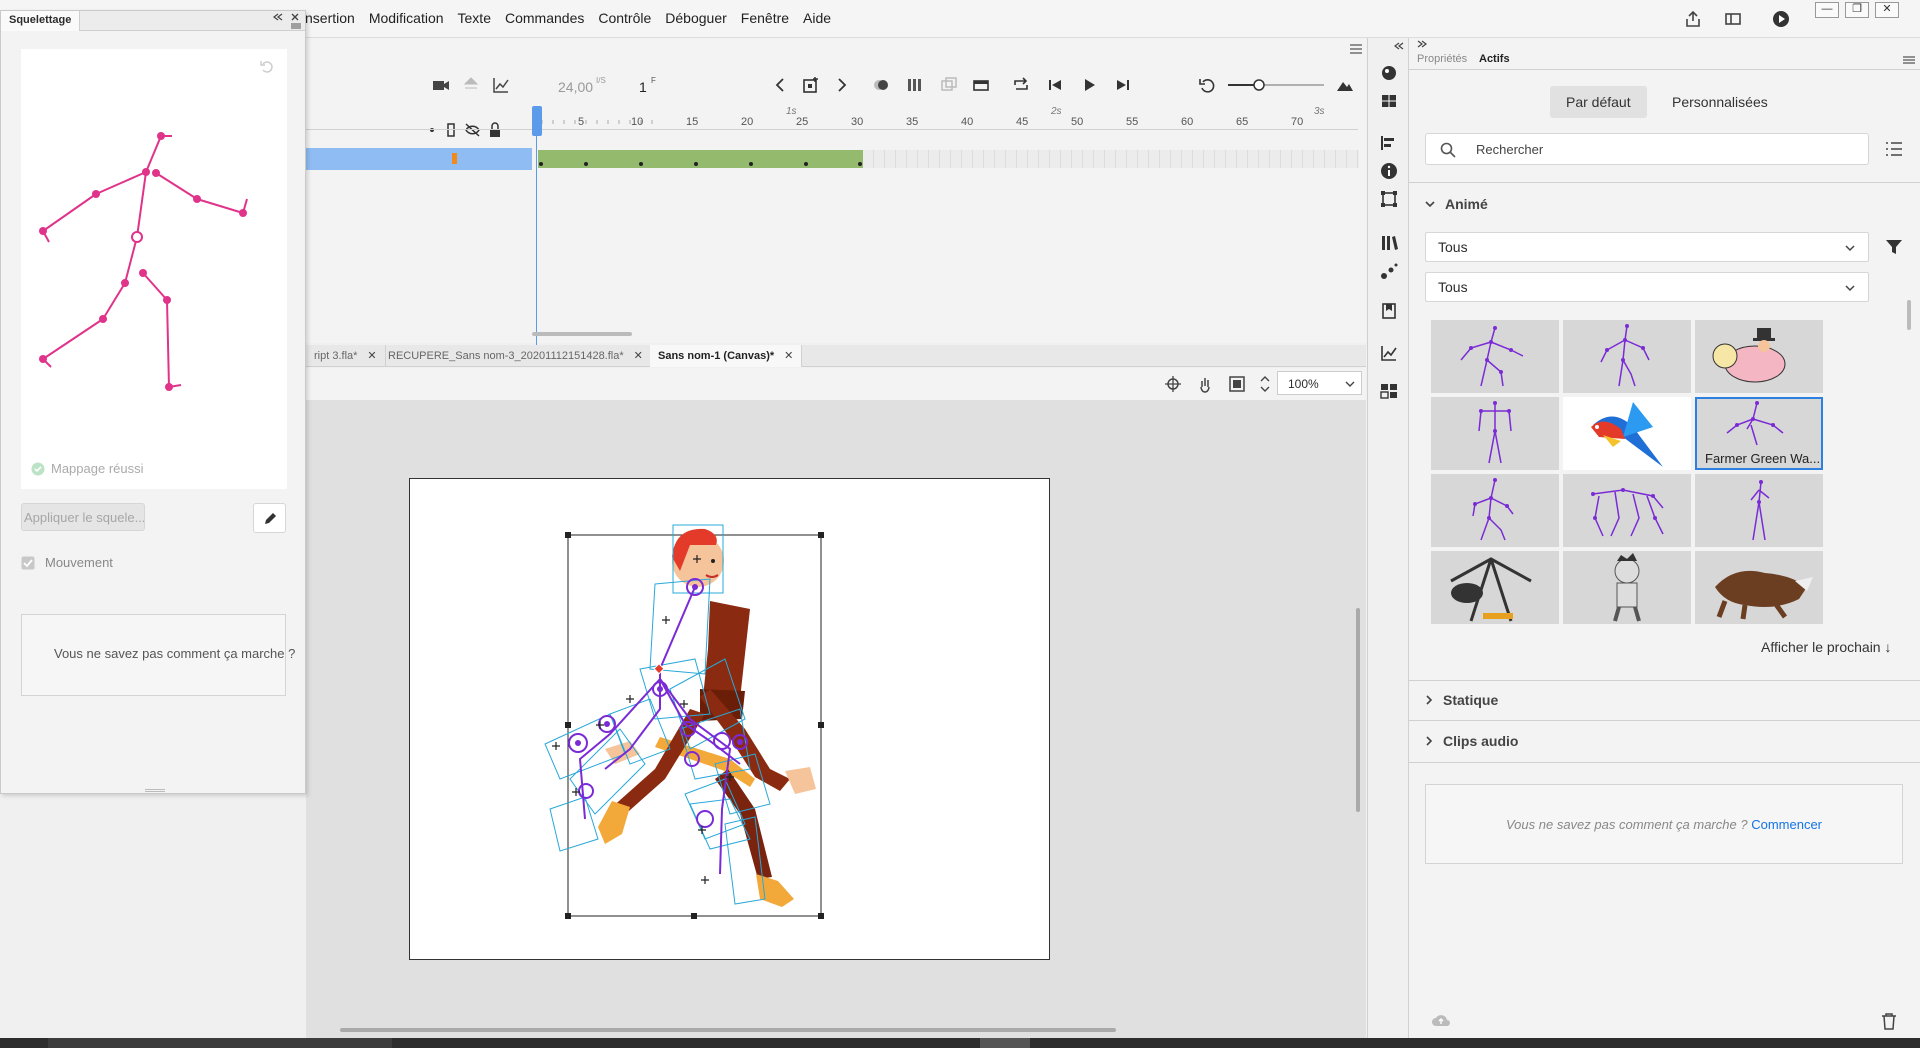 The image size is (1920, 1048). What do you see at coordinates (1598, 102) in the screenshot?
I see `segment-default: Par défaut` at bounding box center [1598, 102].